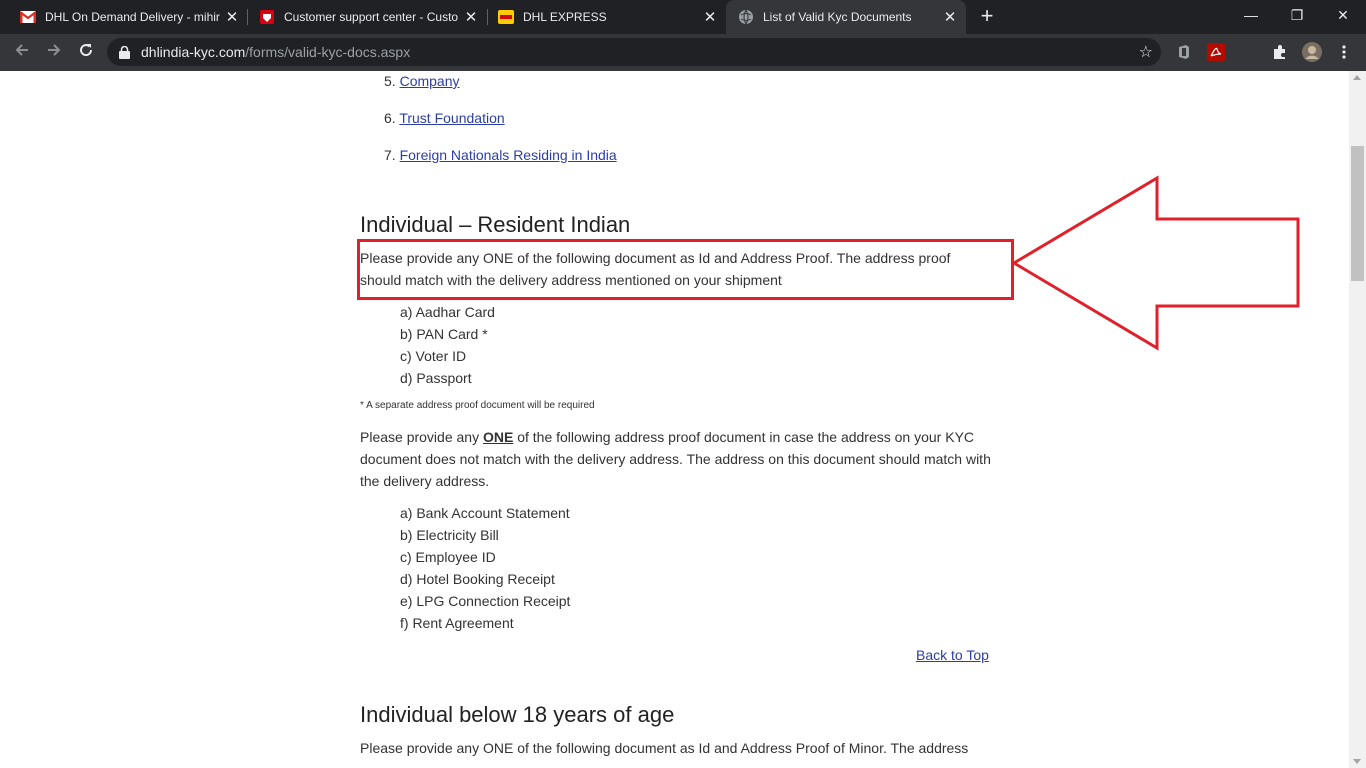 This screenshot has height=768, width=1366. What do you see at coordinates (1146, 52) in the screenshot?
I see `star-icon: ☆` at bounding box center [1146, 52].